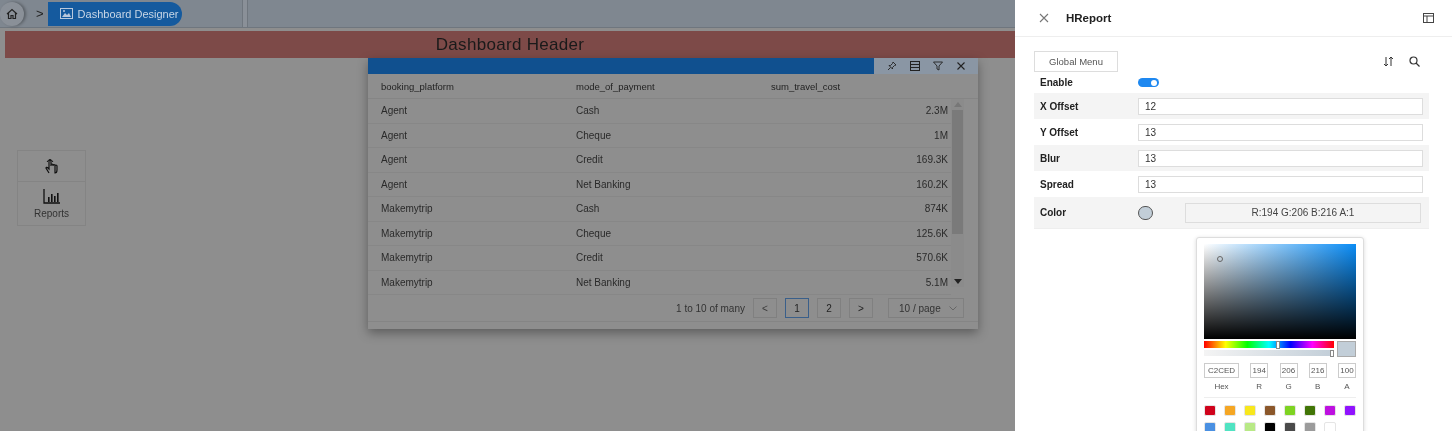 This screenshot has height=431, width=1452. What do you see at coordinates (931, 160) in the screenshot?
I see `table-cell-text: 169.3K` at bounding box center [931, 160].